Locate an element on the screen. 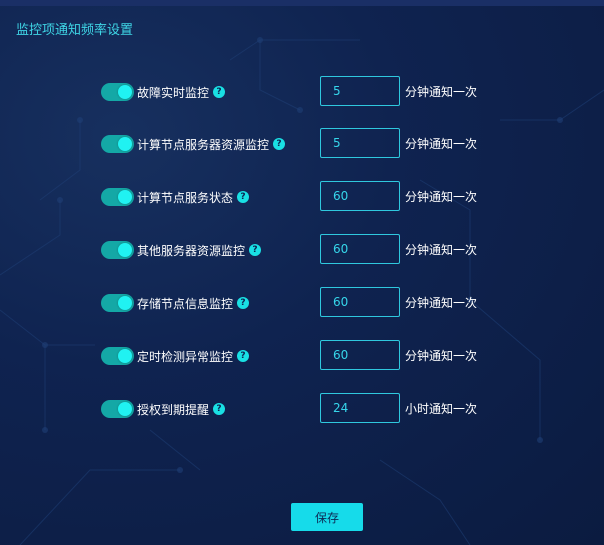 Image resolution: width=604 pixels, height=545 pixels. setting-label-group: 故障实时监控 ? is located at coordinates (181, 92).